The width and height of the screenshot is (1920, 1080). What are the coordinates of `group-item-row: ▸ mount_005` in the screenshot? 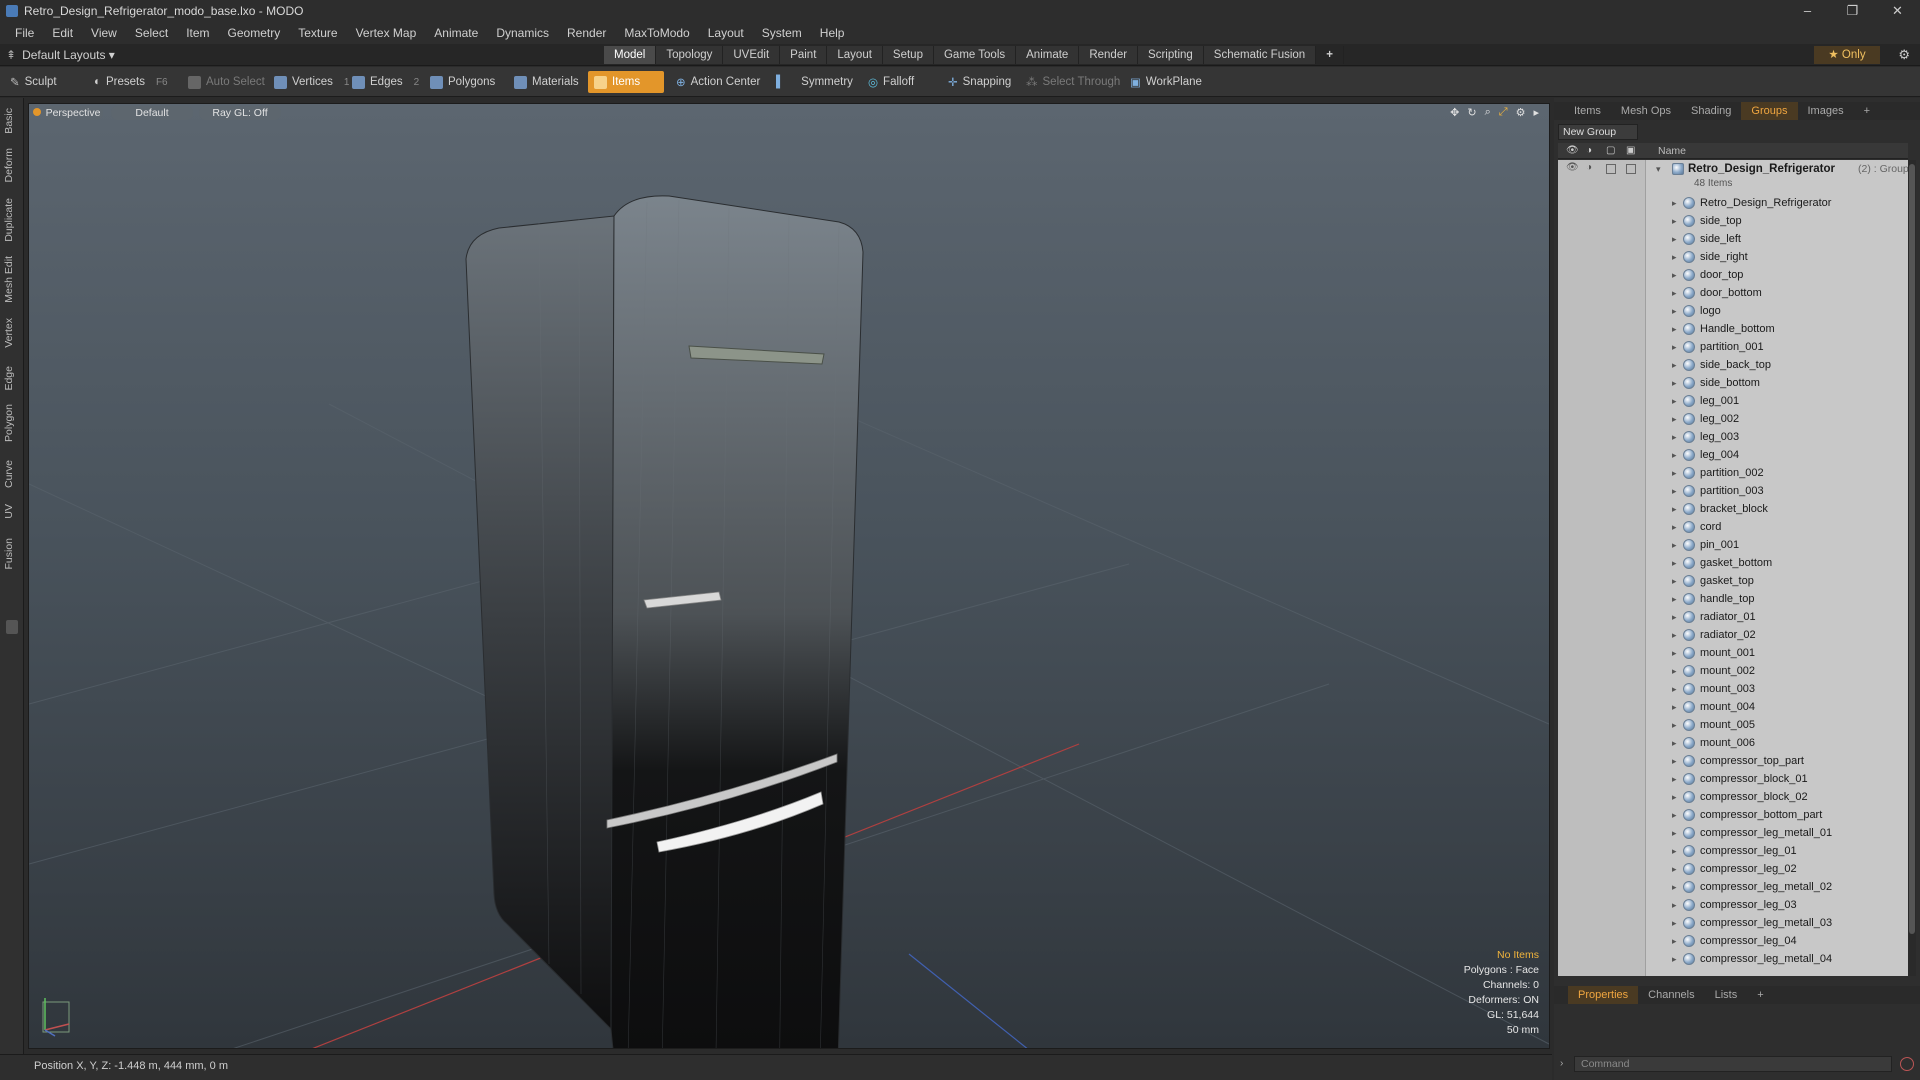 It's located at (1733, 725).